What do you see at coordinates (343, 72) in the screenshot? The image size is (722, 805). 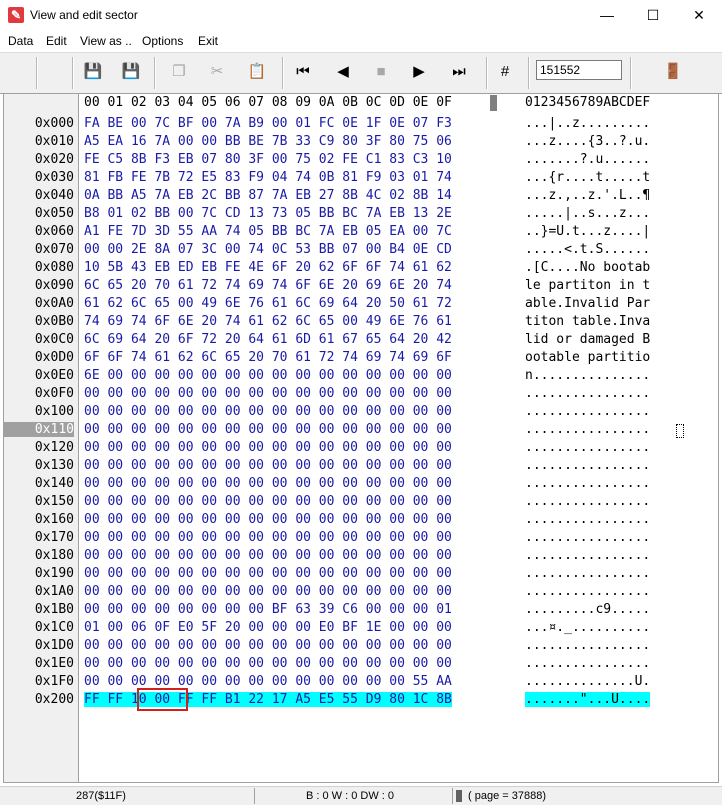 I see `previous-page-icon: ◀` at bounding box center [343, 72].